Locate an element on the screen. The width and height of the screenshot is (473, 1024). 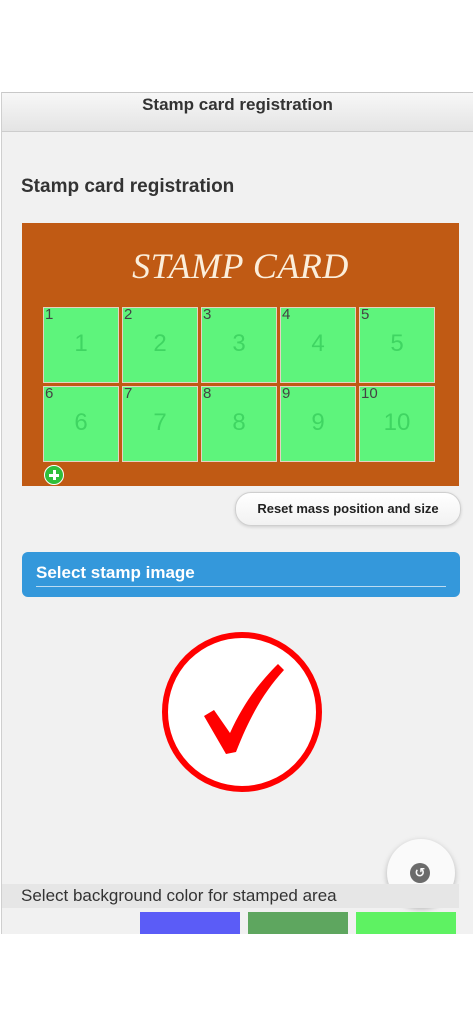
cell-tag: 9 is located at coordinates (286, 393).